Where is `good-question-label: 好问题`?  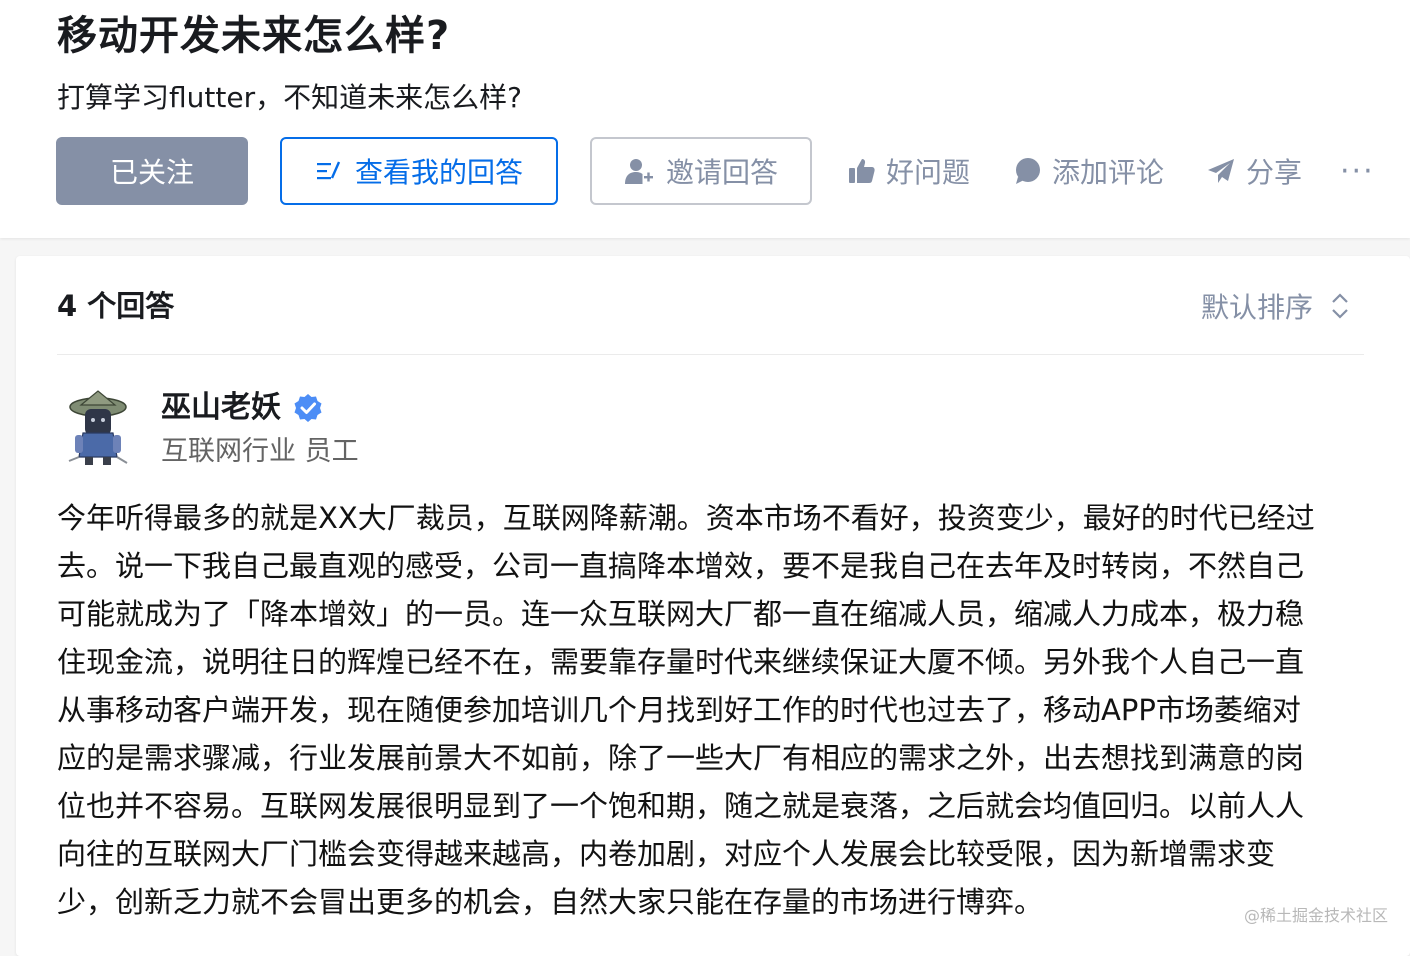 good-question-label: 好问题 is located at coordinates (928, 172).